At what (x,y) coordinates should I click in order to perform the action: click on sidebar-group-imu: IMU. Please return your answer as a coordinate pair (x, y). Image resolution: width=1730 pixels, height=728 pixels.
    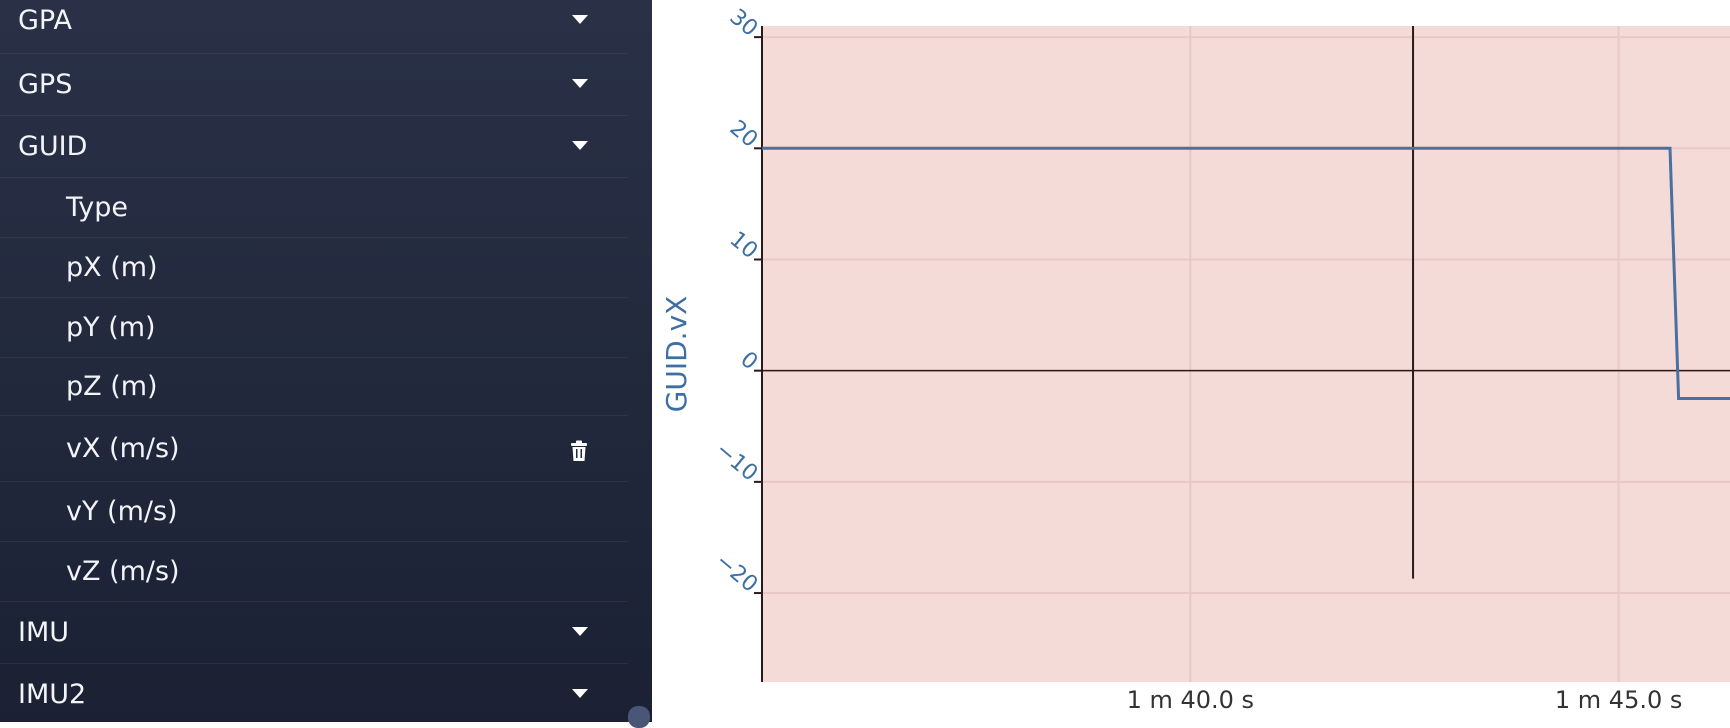
    Looking at the image, I should click on (314, 633).